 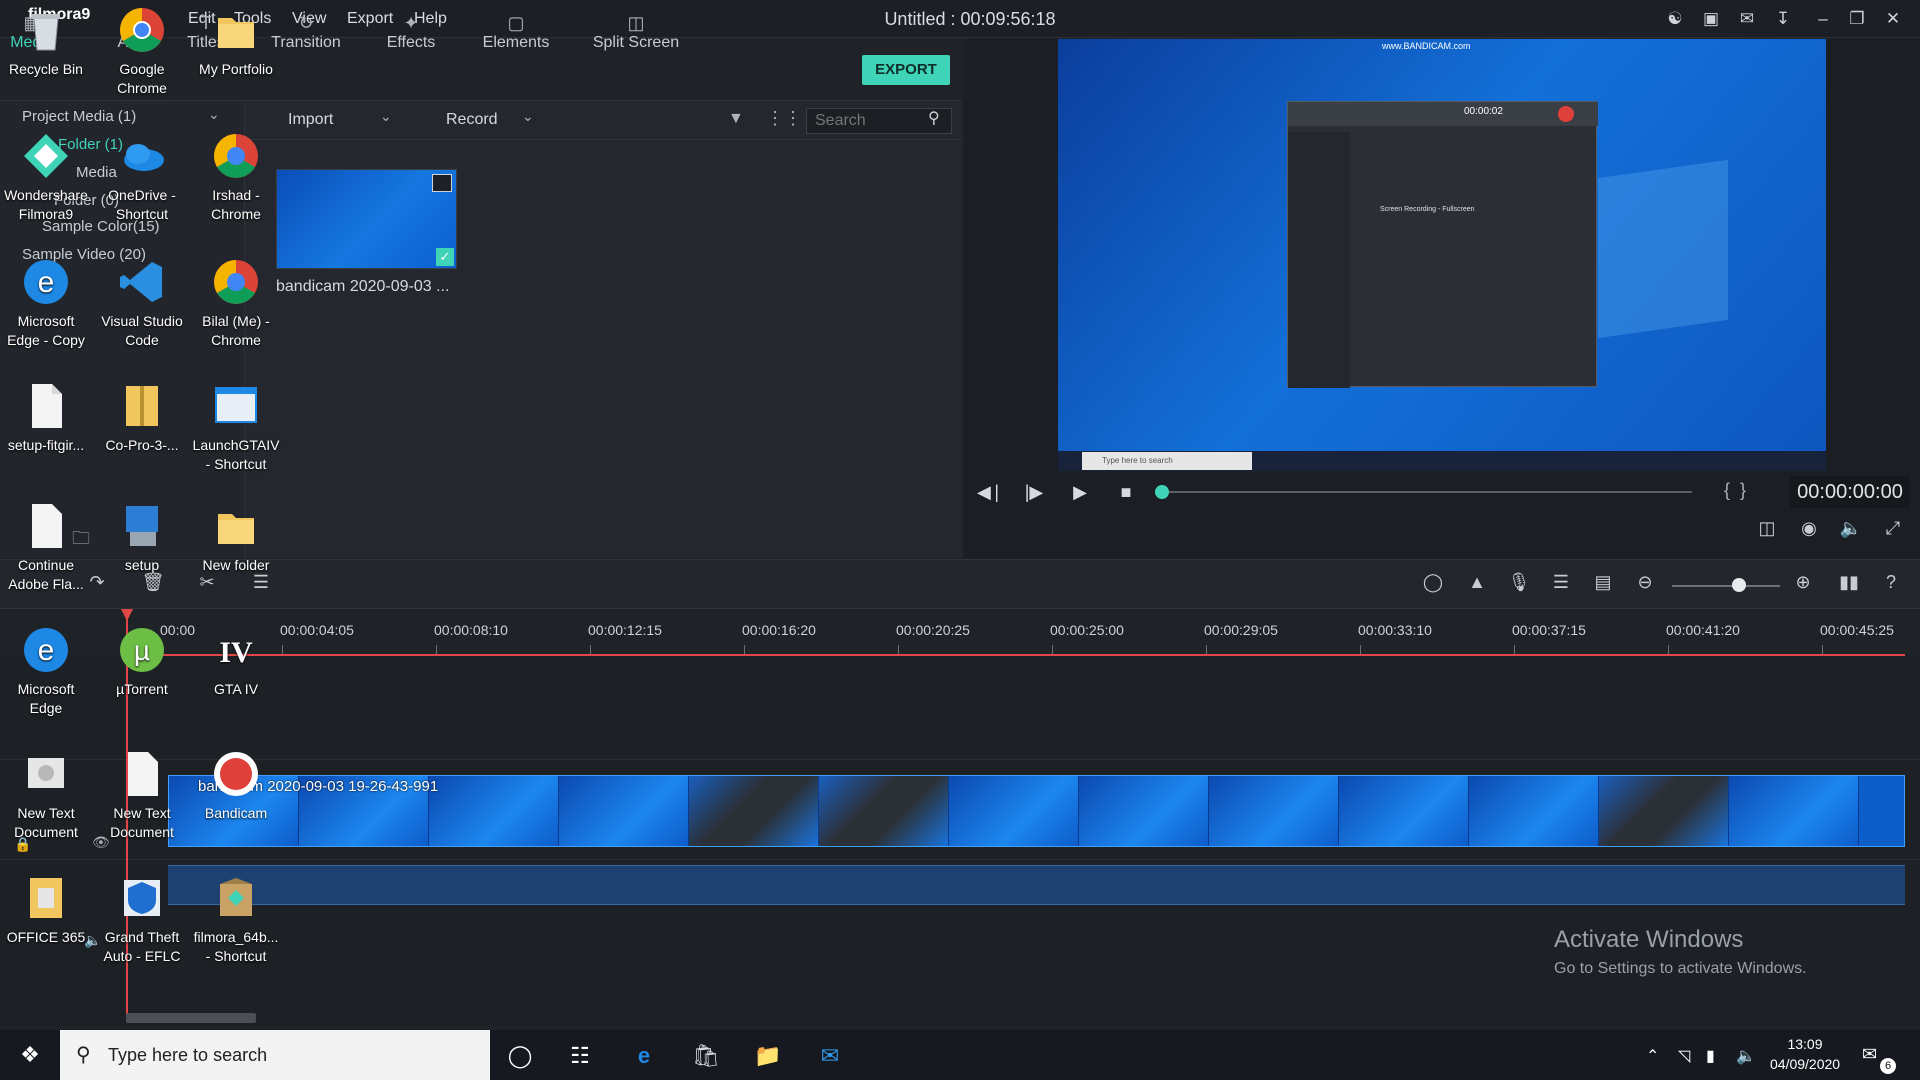 I want to click on cut-icon: ✂, so click(x=207, y=582).